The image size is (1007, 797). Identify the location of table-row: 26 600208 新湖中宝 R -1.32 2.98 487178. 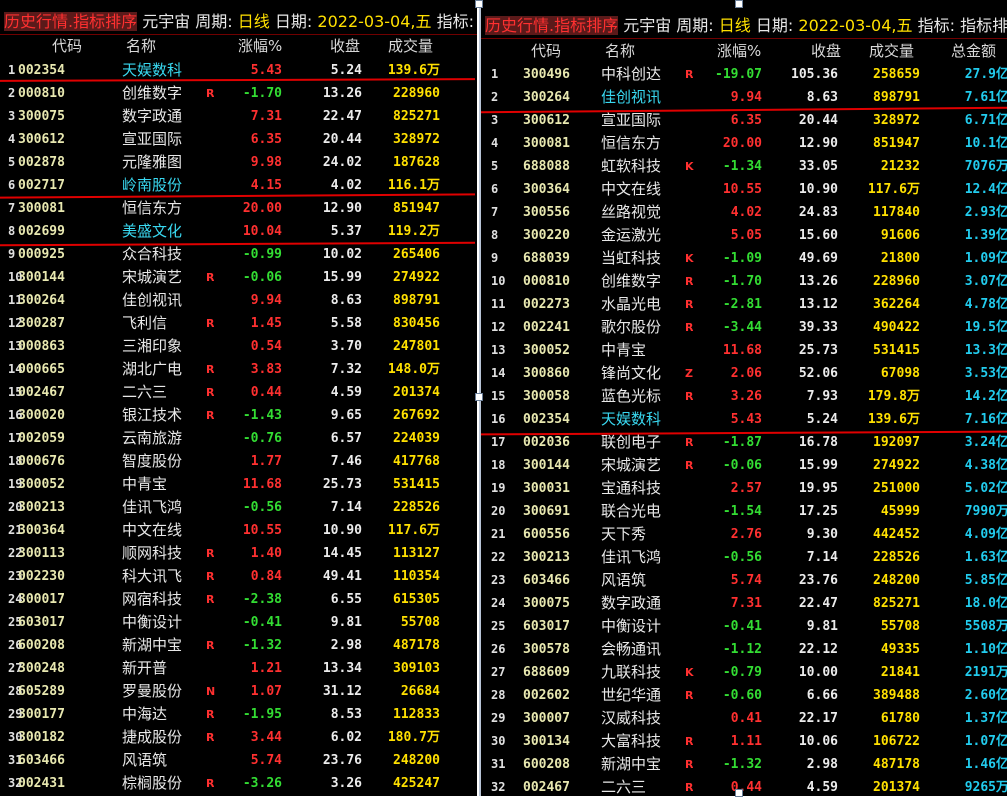
(238, 645).